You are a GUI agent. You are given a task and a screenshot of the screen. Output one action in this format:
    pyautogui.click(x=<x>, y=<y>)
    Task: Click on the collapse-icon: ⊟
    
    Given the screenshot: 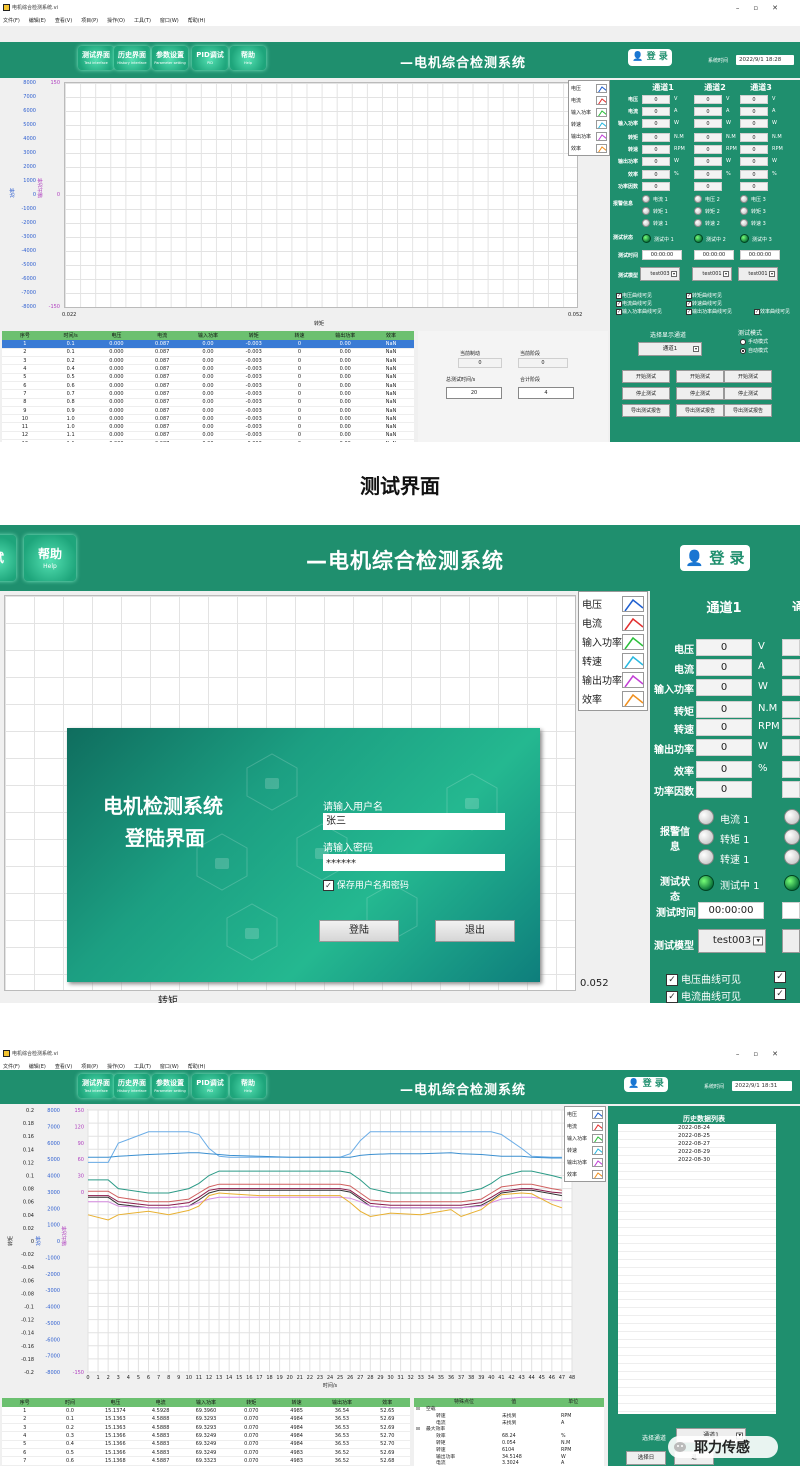 What is the action you would take?
    pyautogui.click(x=418, y=1430)
    